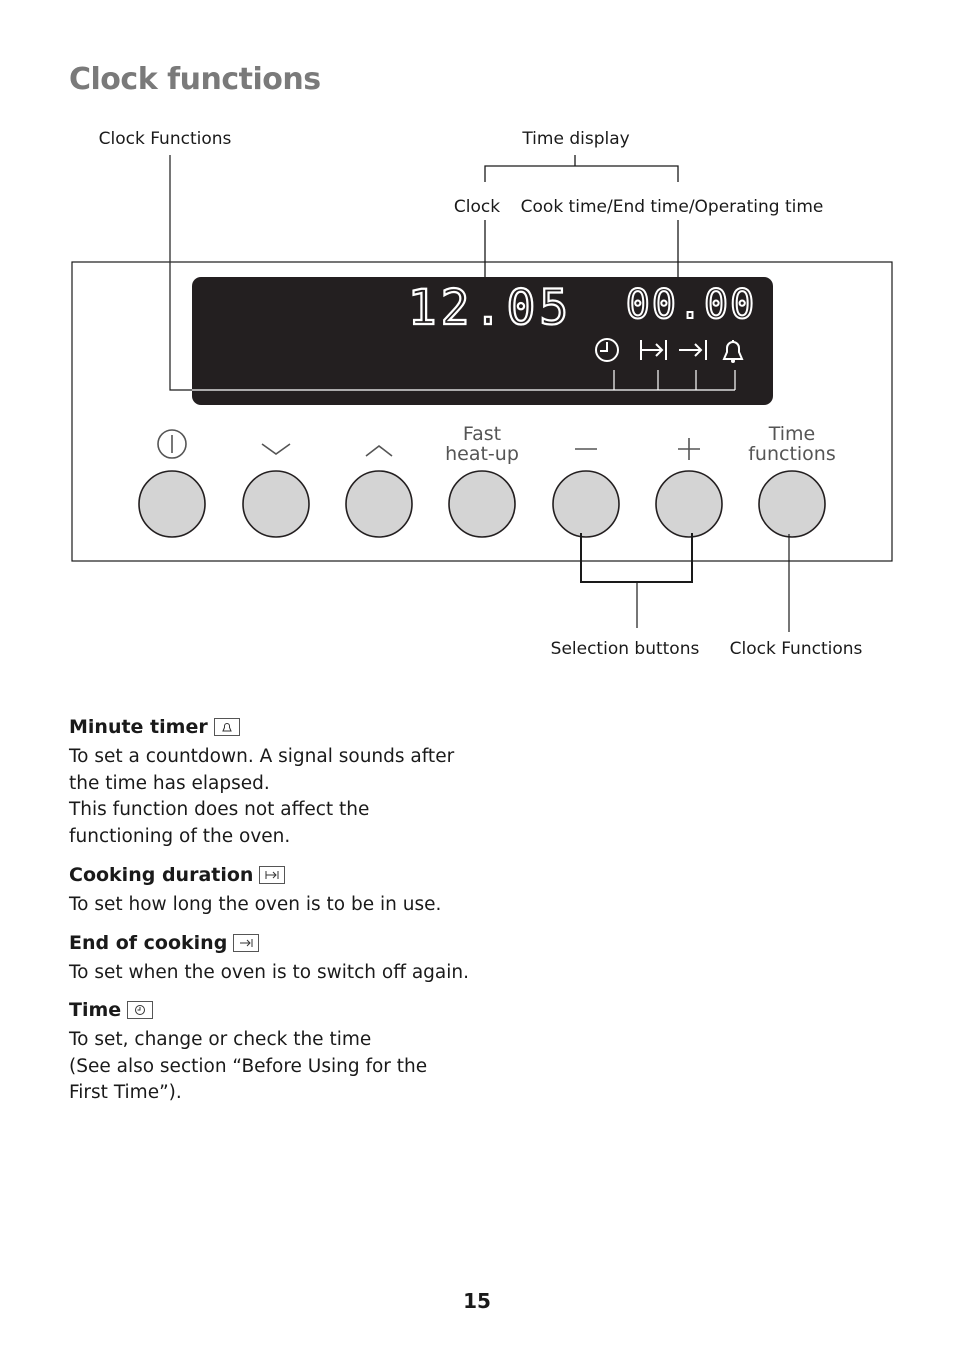 Image resolution: width=954 pixels, height=1352 pixels. What do you see at coordinates (482, 504) in the screenshot?
I see `fast-heat-up-button` at bounding box center [482, 504].